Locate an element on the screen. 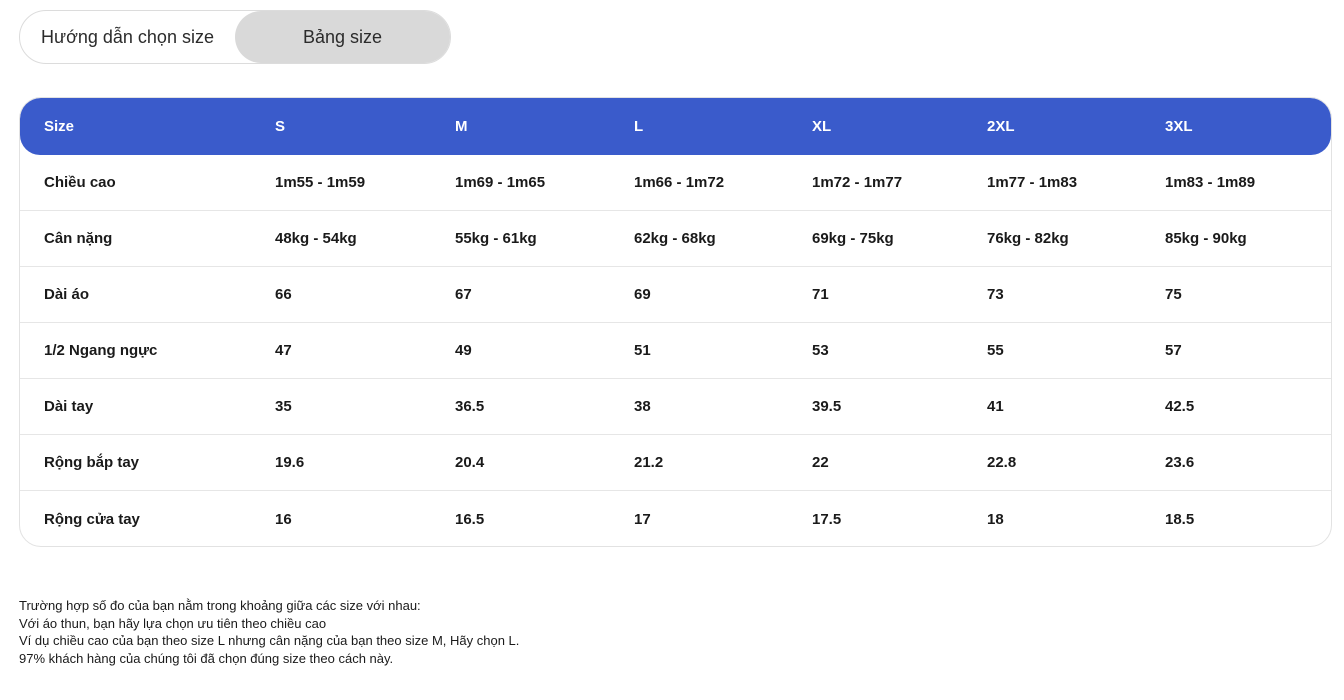 The image size is (1344, 700). table-cell: 1m69 - 1m65 is located at coordinates (500, 182).